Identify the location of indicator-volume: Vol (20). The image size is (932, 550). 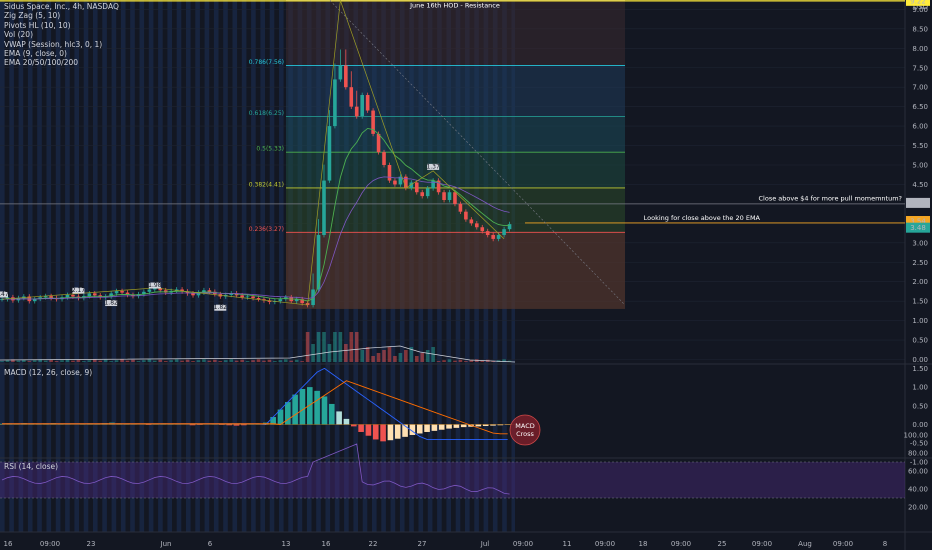
(61, 34).